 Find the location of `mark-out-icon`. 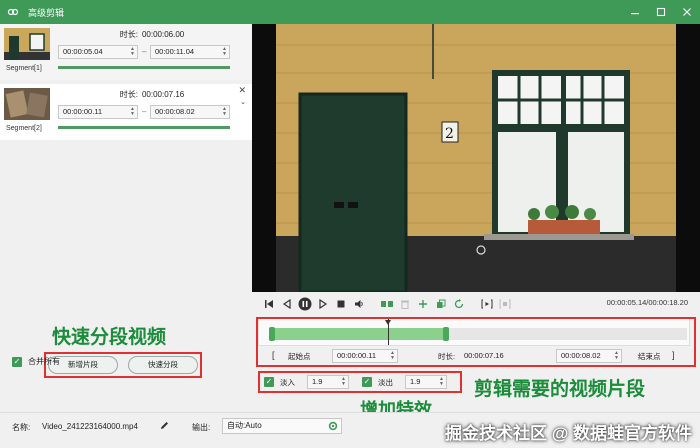

mark-out-icon is located at coordinates (505, 304).